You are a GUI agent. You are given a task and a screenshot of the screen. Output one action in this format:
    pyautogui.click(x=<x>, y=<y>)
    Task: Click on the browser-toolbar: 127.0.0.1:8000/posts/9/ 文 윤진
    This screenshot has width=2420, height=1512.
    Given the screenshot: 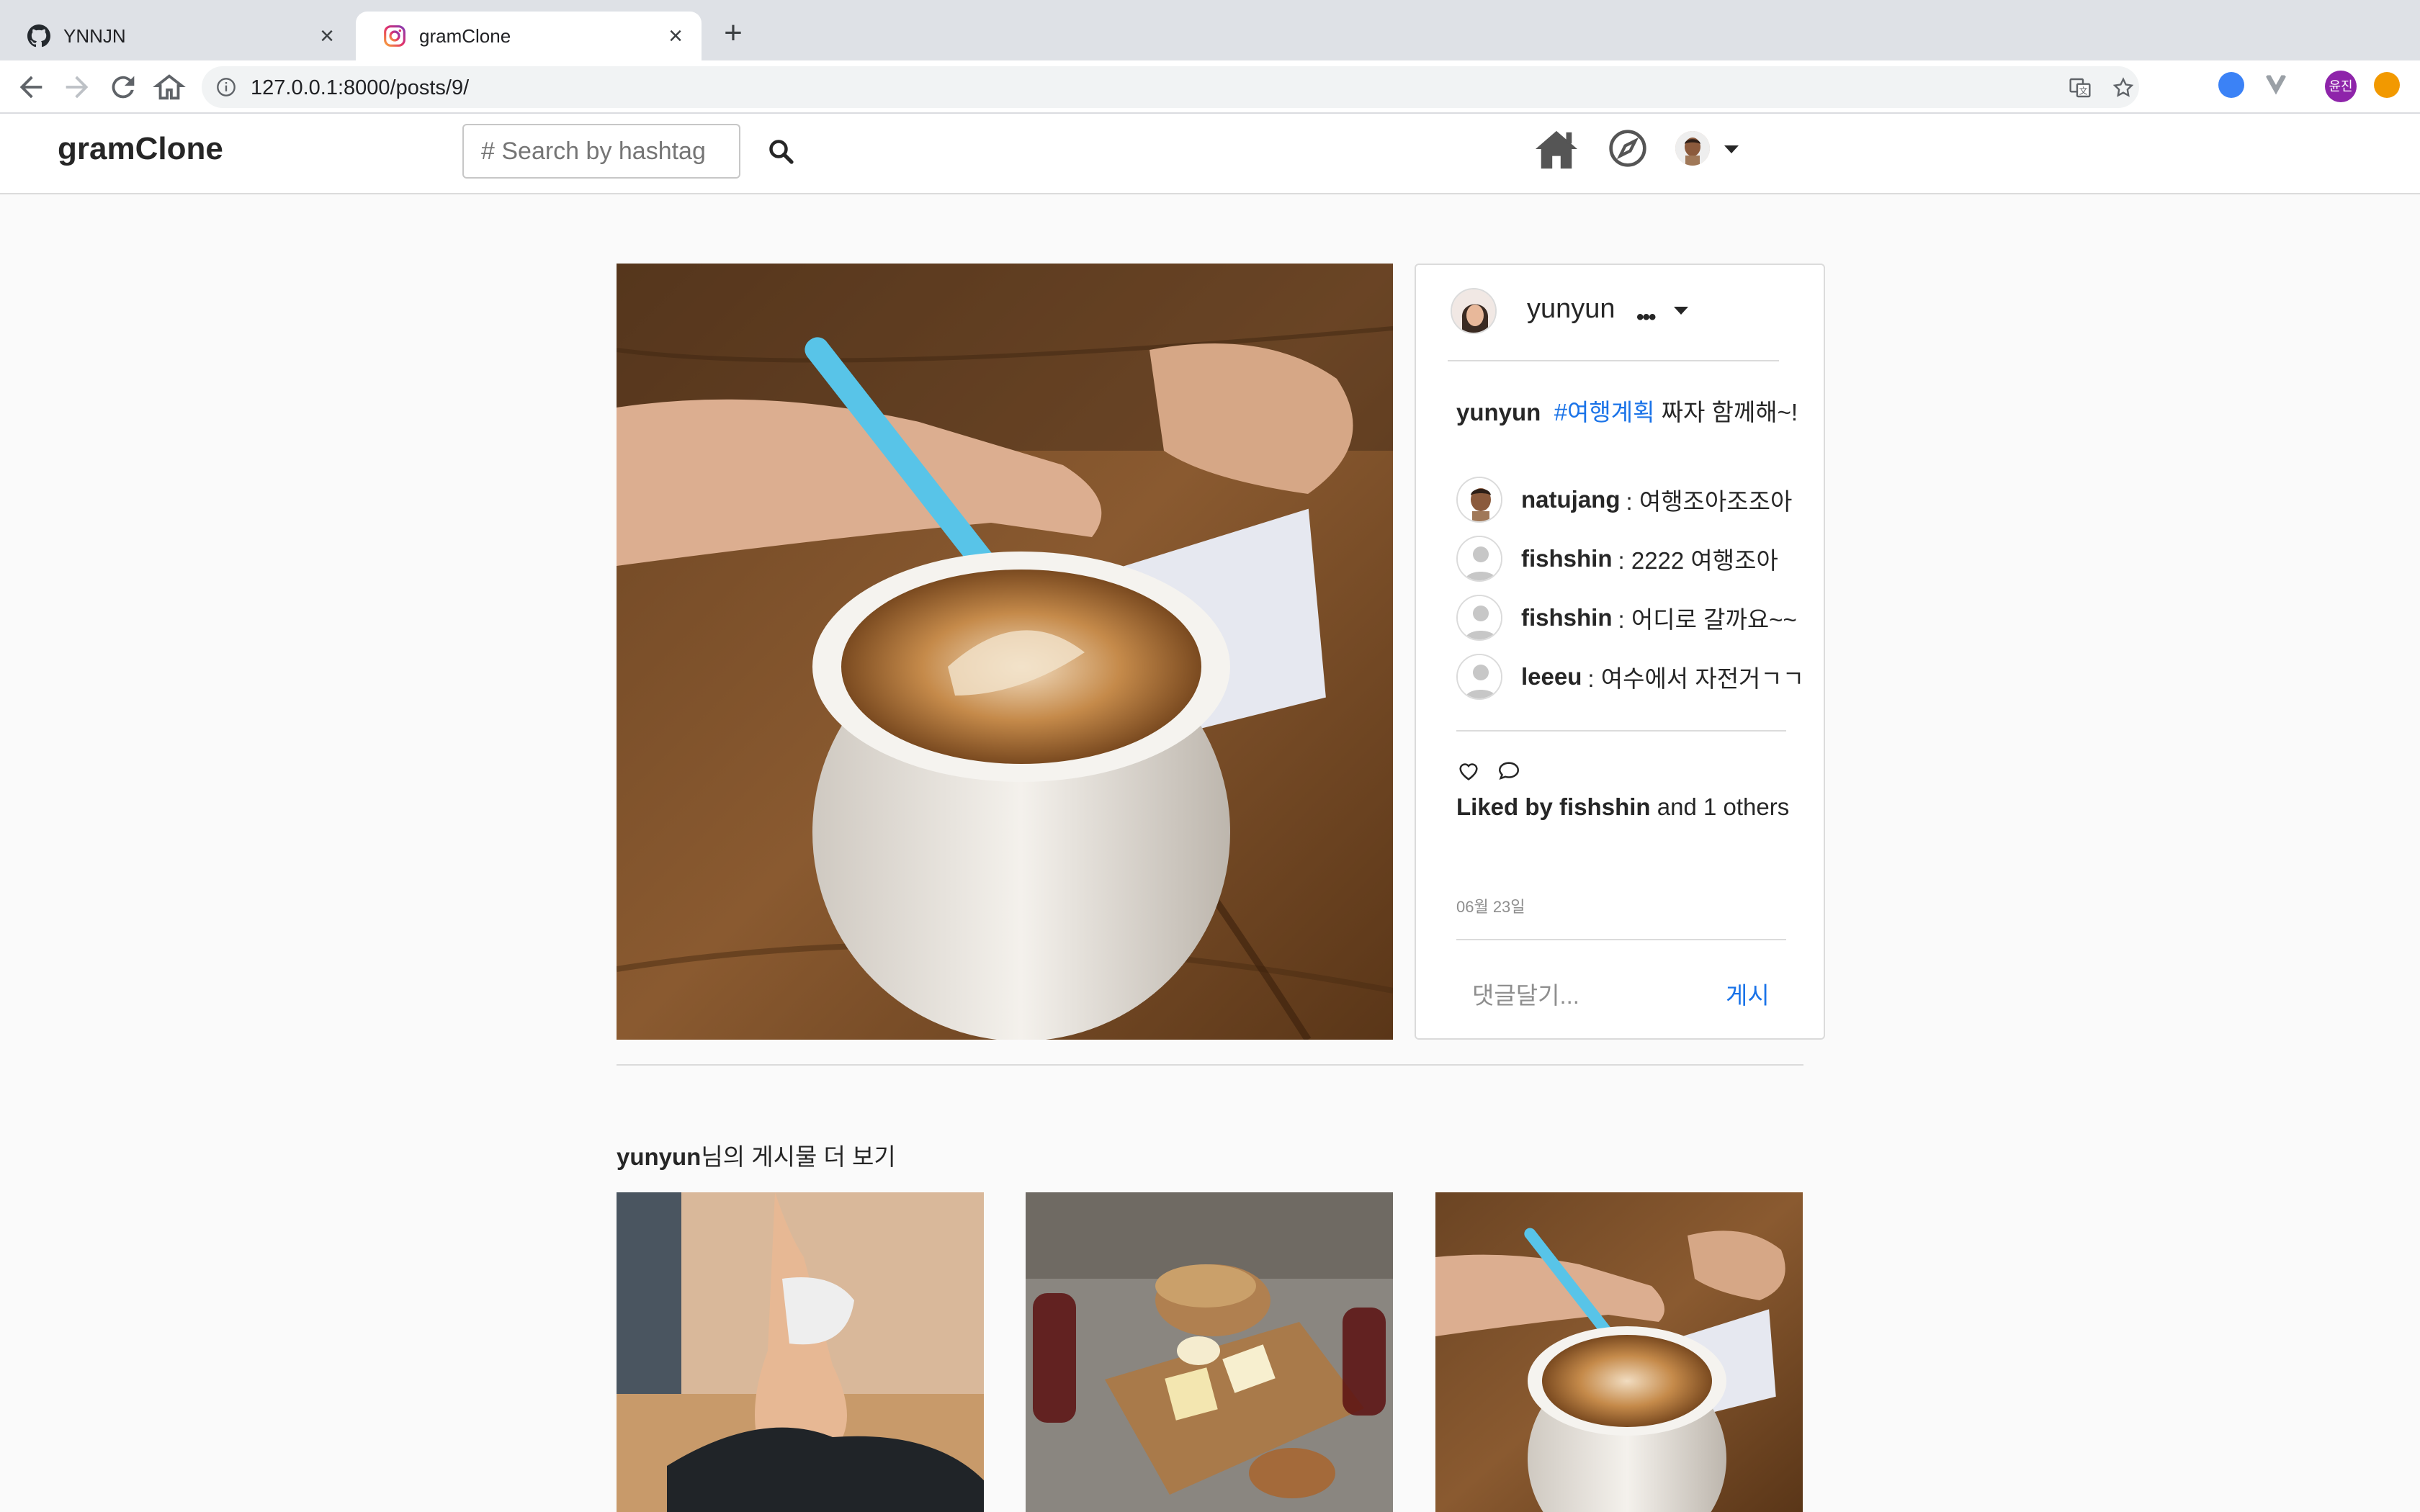 What is the action you would take?
    pyautogui.click(x=1210, y=87)
    